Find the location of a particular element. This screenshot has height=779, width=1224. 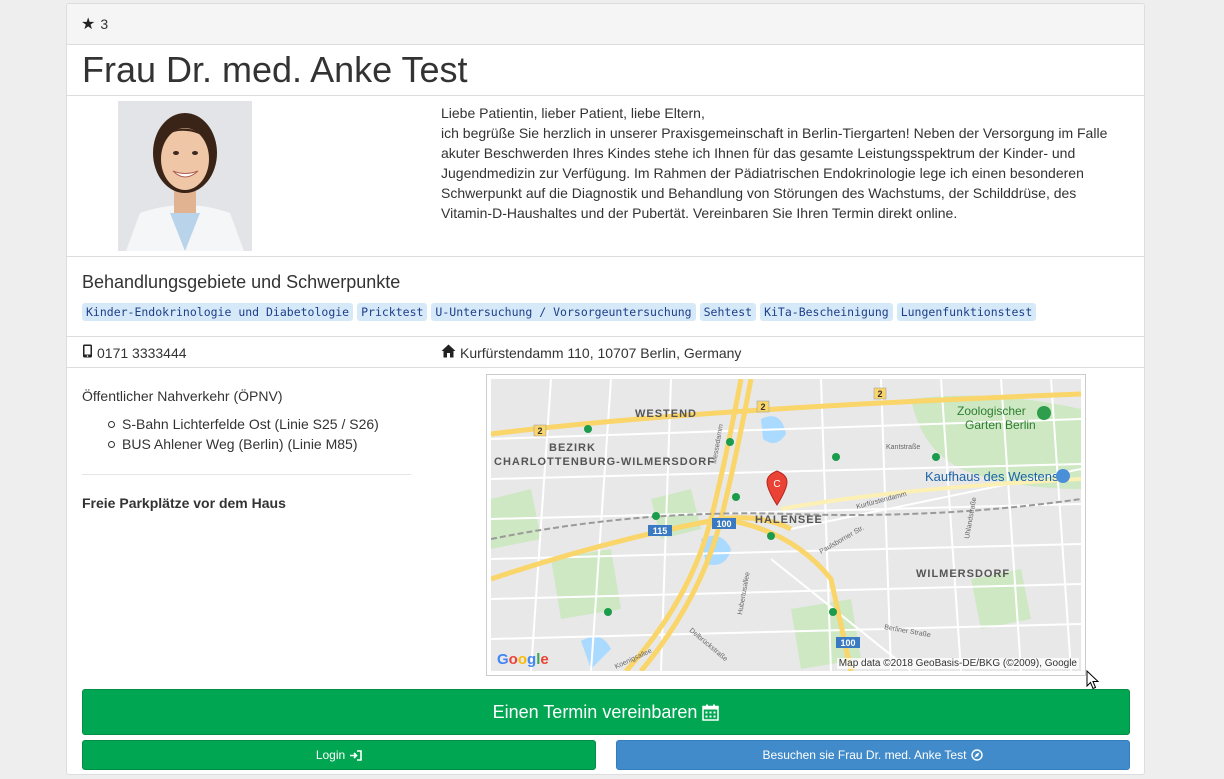

mouse-cursor-icon is located at coordinates (1093, 681).